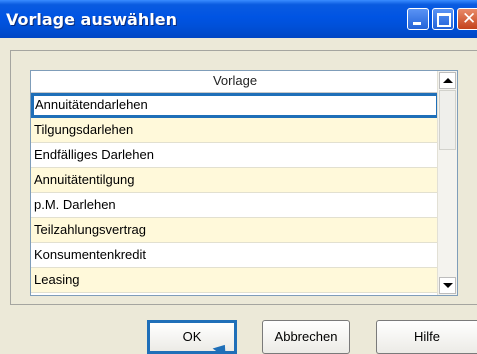 This screenshot has height=354, width=477. Describe the element at coordinates (235, 82) in the screenshot. I see `column-header-vorlage: Vorlage` at that location.